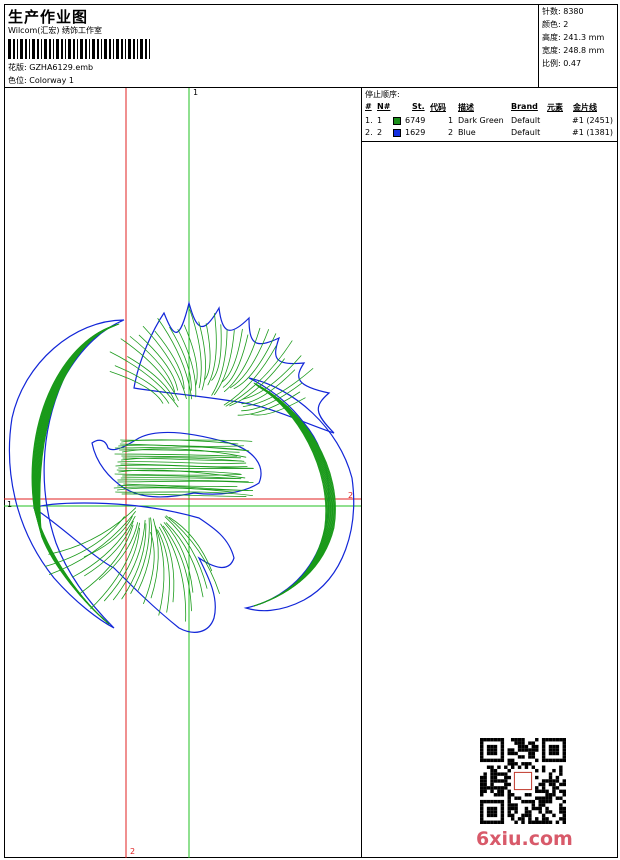 The height and width of the screenshot is (860, 620). I want to click on row-sequin: #1 (2451), so click(592, 120).